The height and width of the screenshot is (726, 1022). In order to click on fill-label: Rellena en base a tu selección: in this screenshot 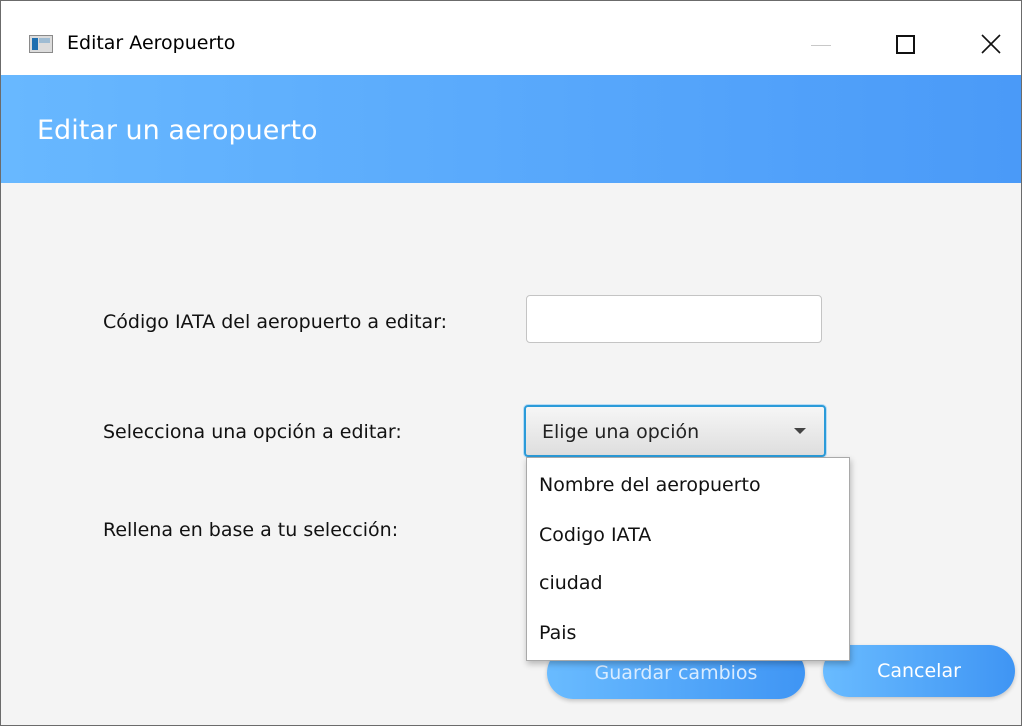, I will do `click(251, 530)`.